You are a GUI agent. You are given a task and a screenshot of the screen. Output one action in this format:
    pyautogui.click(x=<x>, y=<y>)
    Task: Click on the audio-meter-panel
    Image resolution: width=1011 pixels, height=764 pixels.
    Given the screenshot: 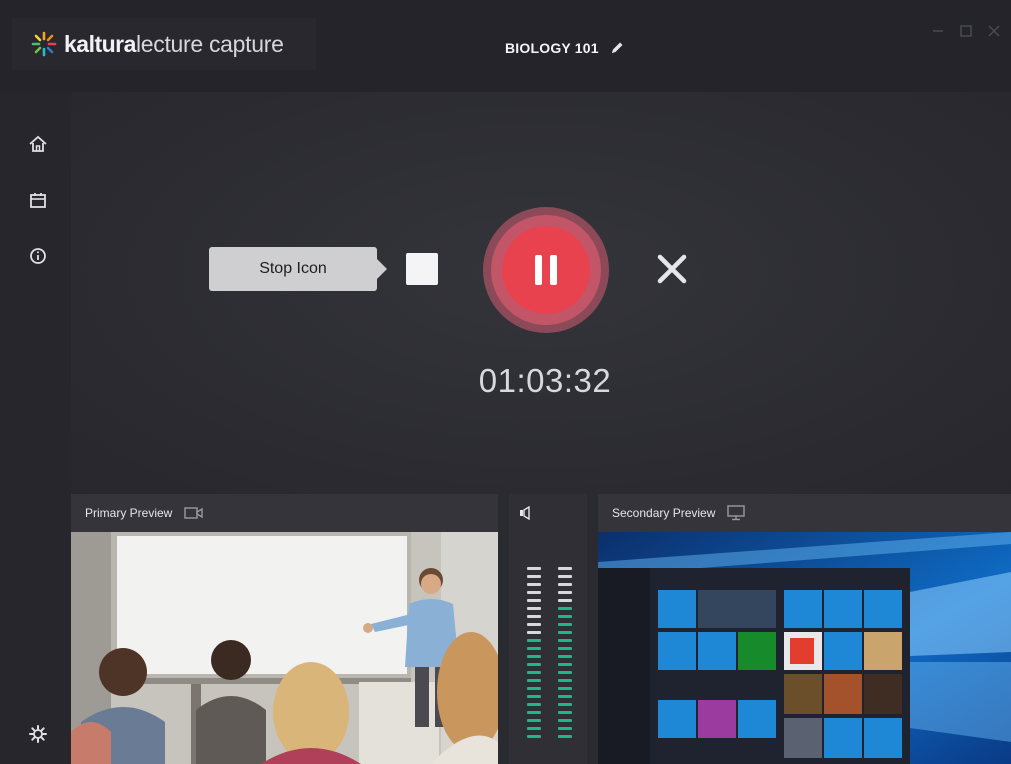 What is the action you would take?
    pyautogui.click(x=548, y=629)
    